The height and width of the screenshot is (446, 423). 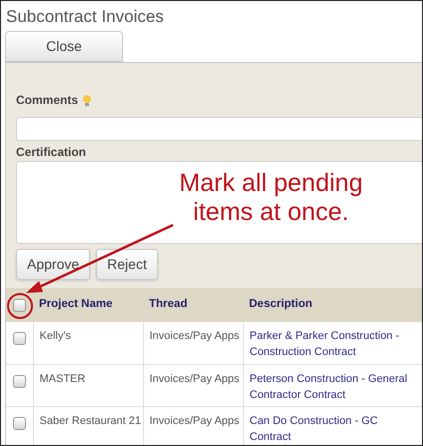 I want to click on lightbulb-icon, so click(x=87, y=100).